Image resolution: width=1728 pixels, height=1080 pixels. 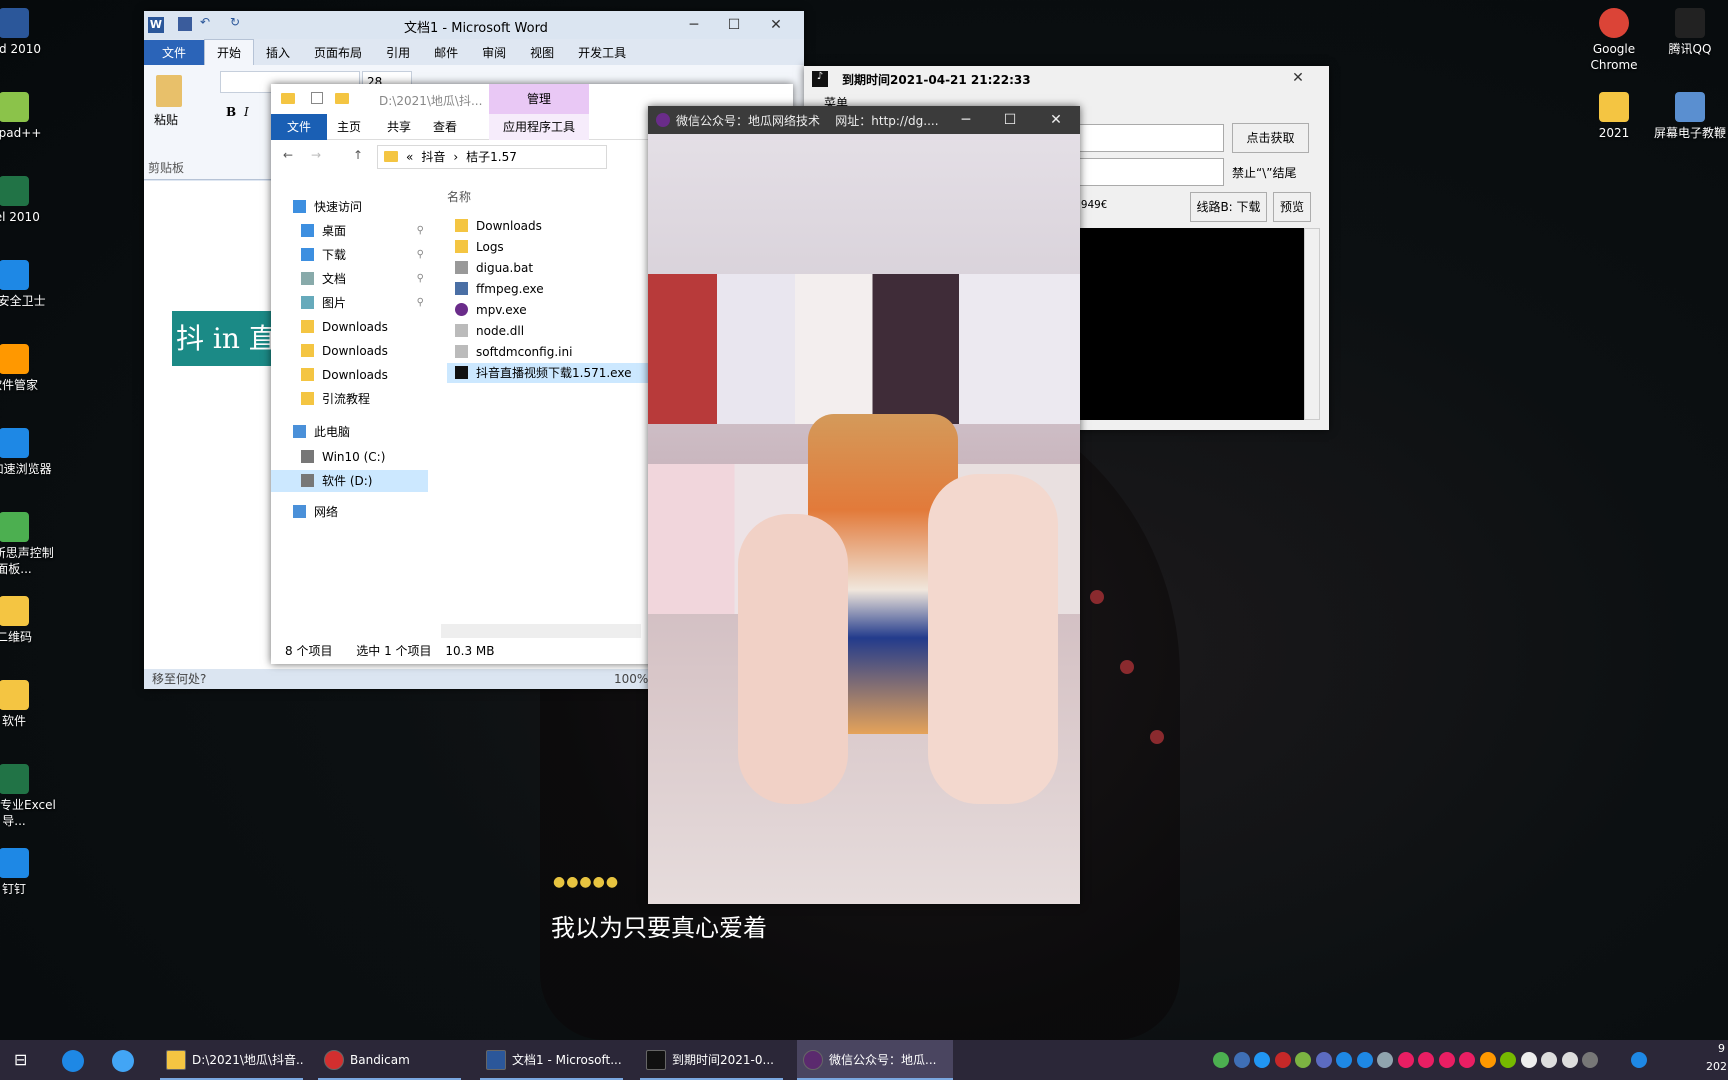 What do you see at coordinates (317, 98) in the screenshot?
I see `properties-icon` at bounding box center [317, 98].